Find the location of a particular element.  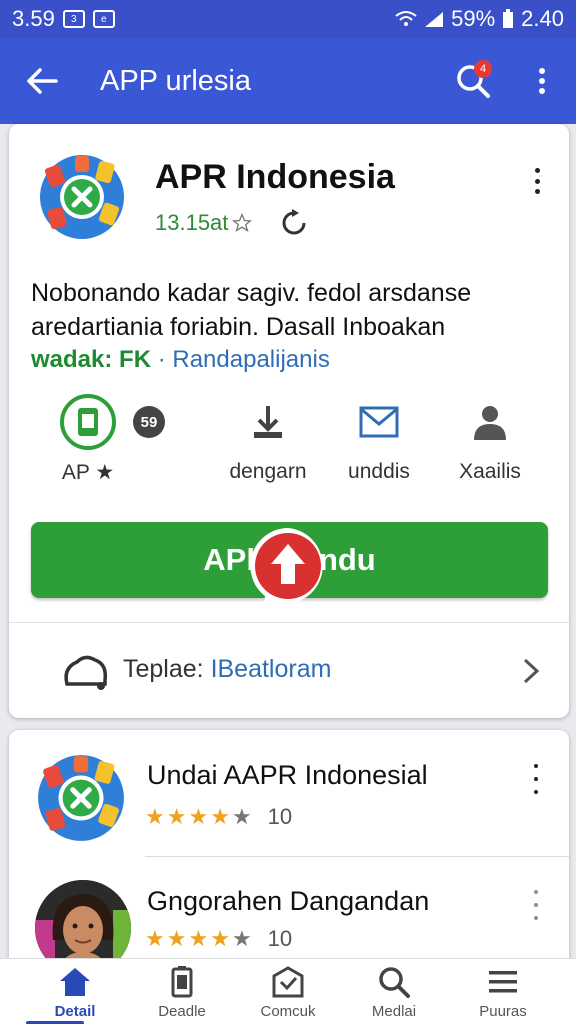

list-item-title: Gngorahen Dangandan is located at coordinates (288, 901).